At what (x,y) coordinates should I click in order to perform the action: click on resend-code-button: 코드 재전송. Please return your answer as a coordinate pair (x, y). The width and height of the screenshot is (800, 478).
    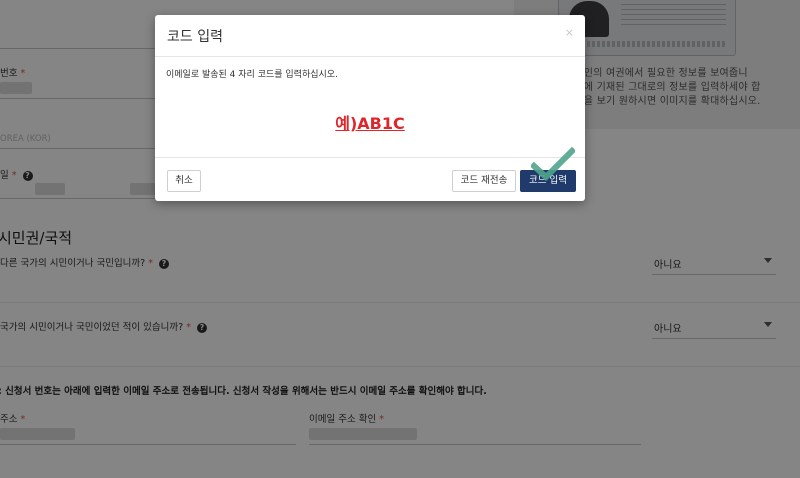
    Looking at the image, I should click on (484, 181).